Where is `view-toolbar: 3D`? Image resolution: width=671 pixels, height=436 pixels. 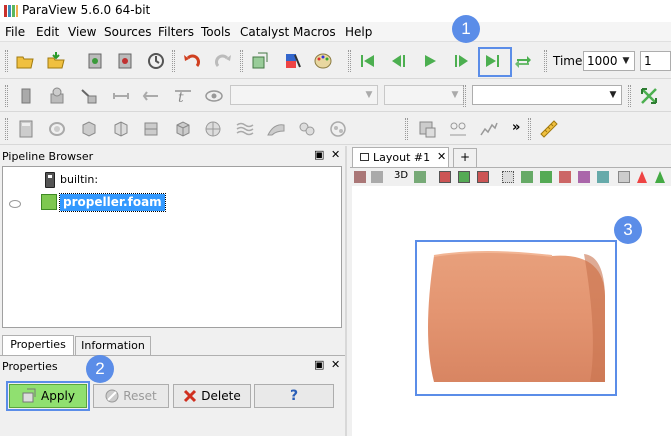 view-toolbar: 3D is located at coordinates (510, 176).